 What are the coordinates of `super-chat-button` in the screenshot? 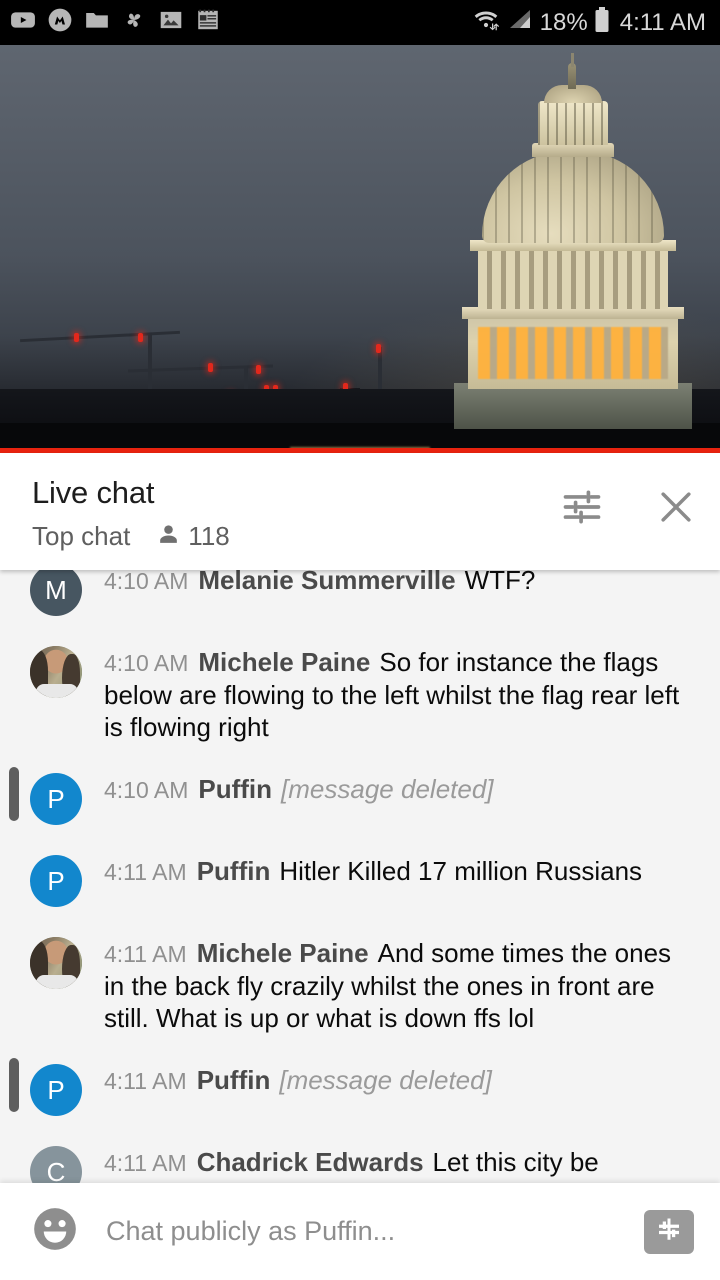 It's located at (669, 1231).